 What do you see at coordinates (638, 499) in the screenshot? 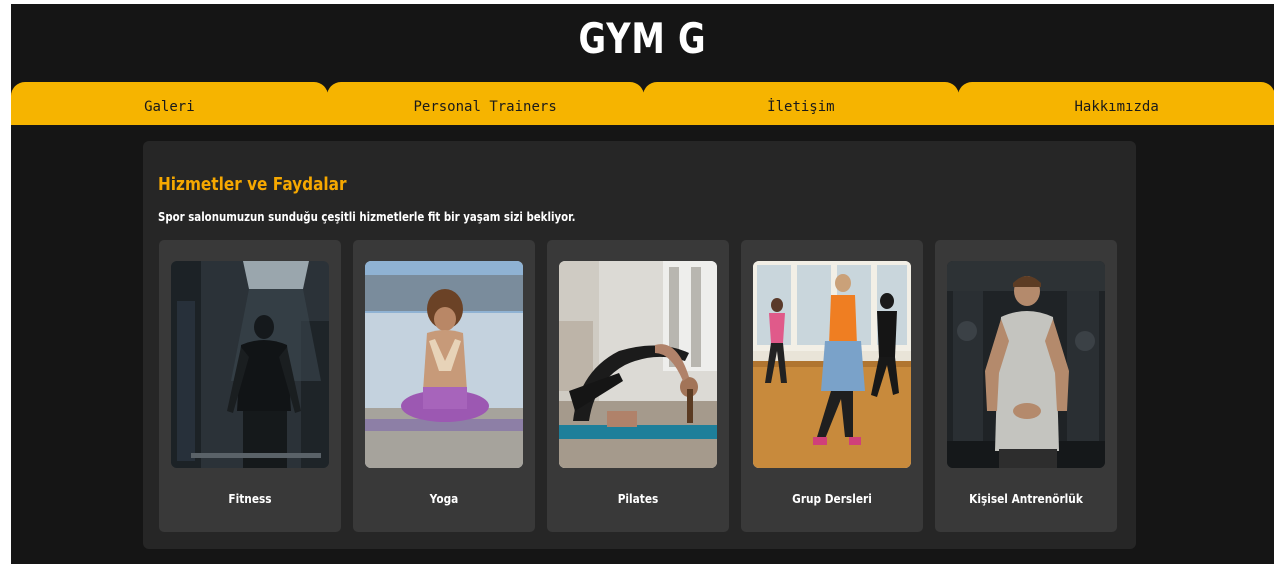
I see `card-label: Pilates` at bounding box center [638, 499].